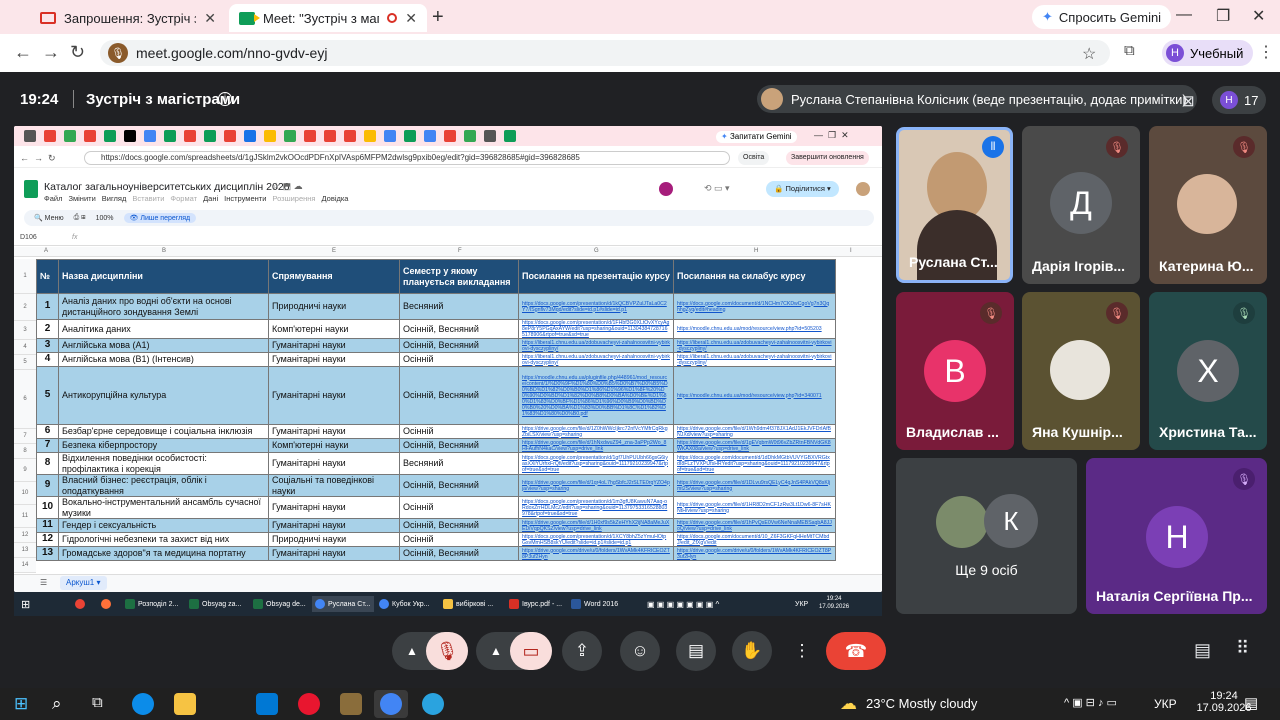 The height and width of the screenshot is (720, 1280). I want to click on weather-label: 23°C Mostly cloudy, so click(921, 703).